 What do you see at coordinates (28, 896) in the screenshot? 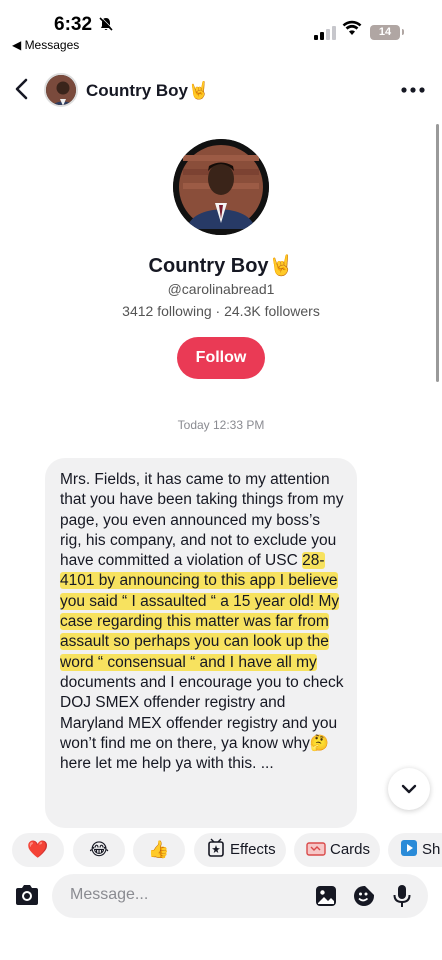
I see `camera-icon` at bounding box center [28, 896].